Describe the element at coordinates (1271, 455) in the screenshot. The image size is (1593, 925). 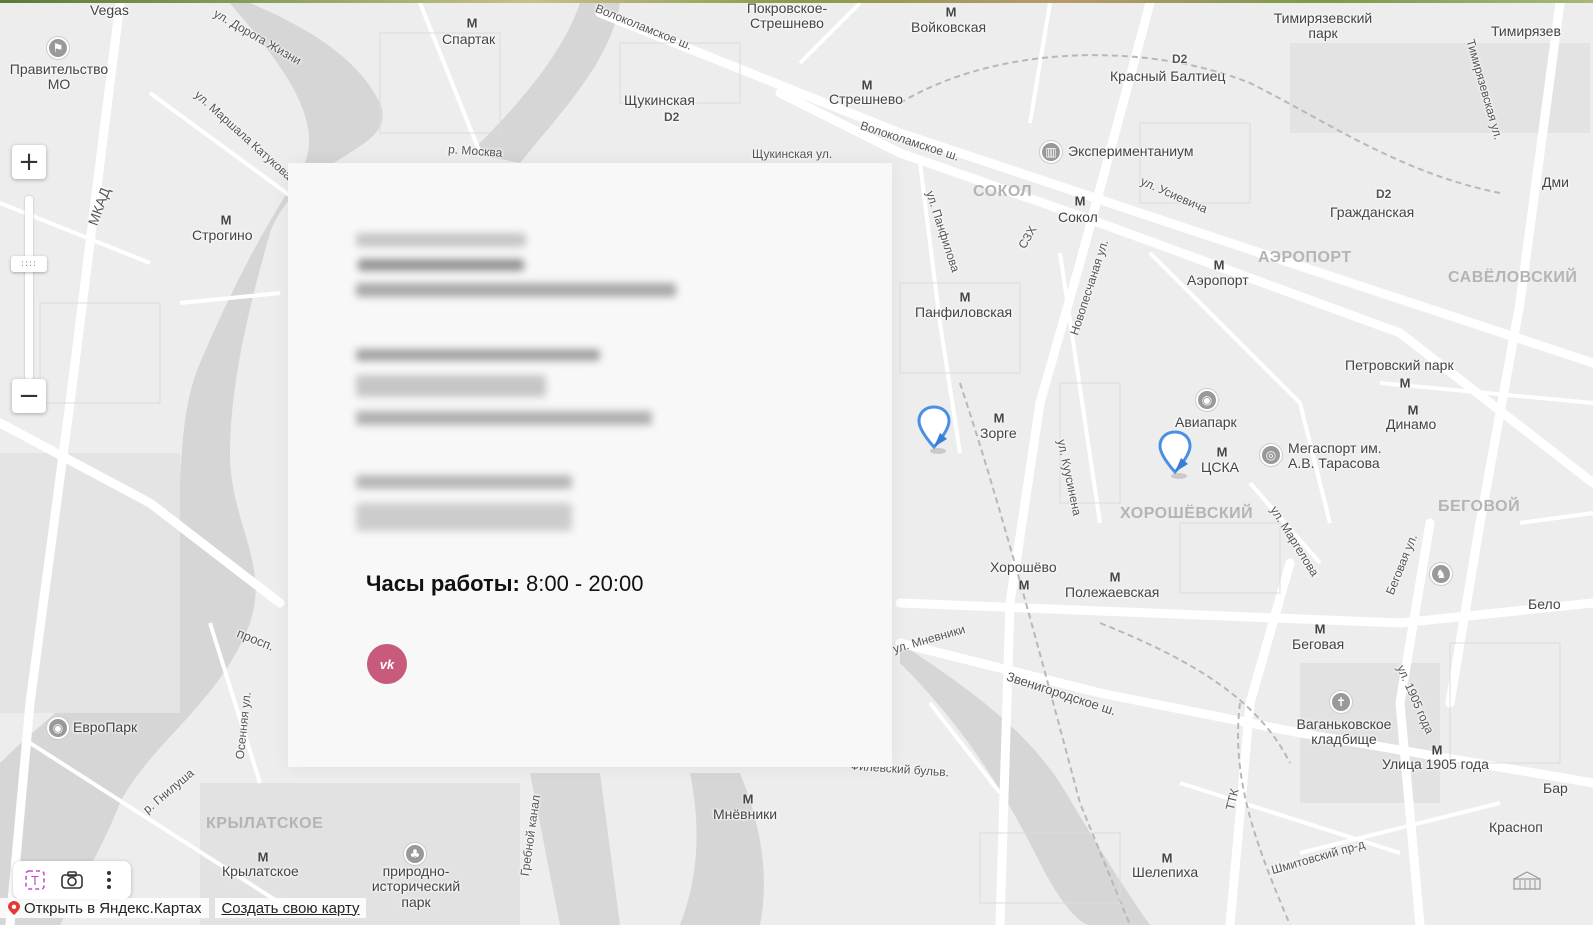
I see `stadium-icon: ◎` at that location.